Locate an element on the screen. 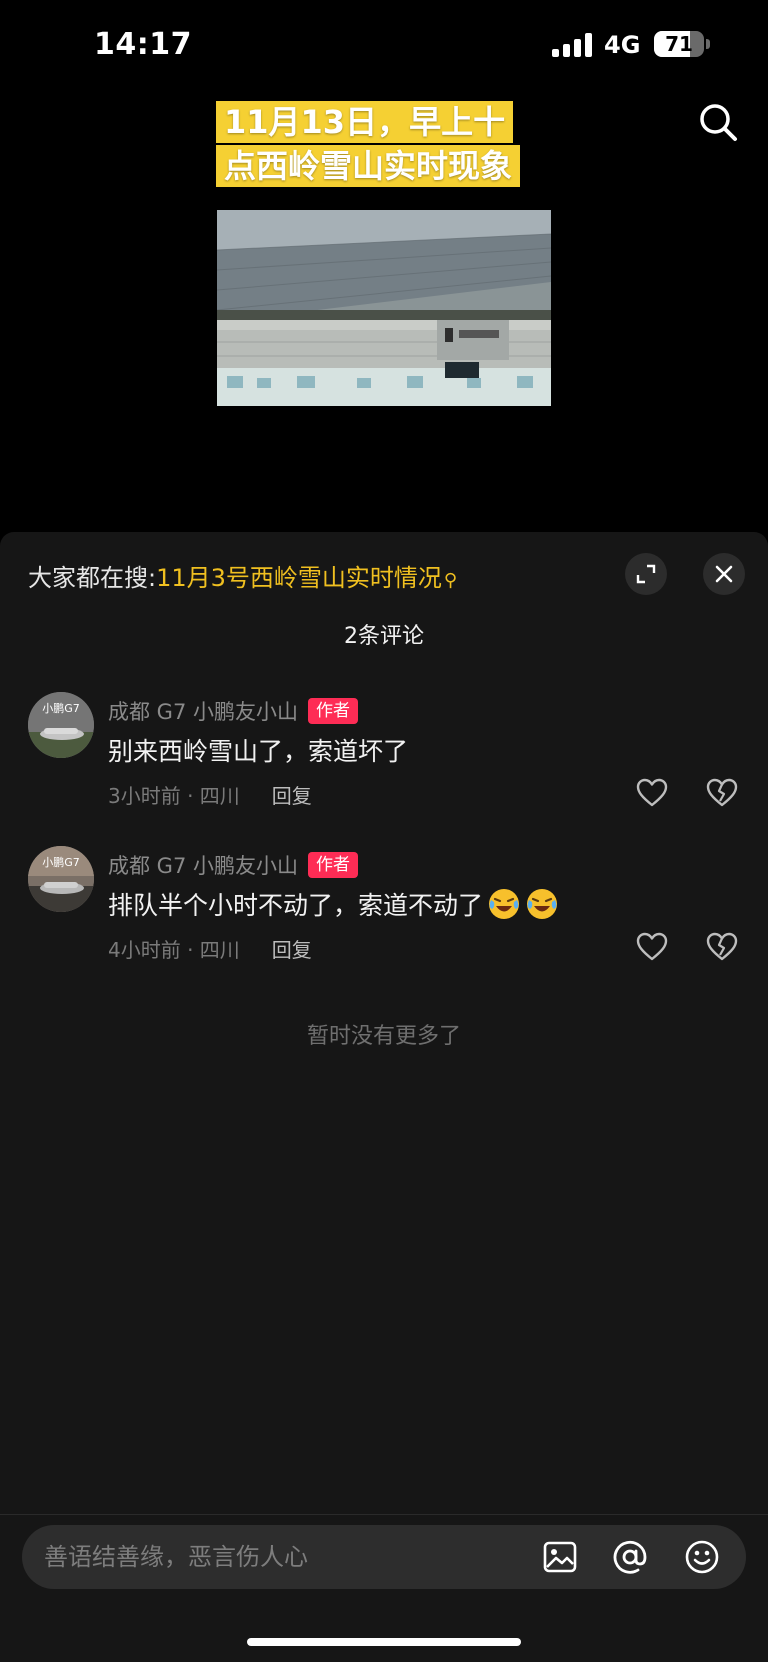  battery-level: 71 is located at coordinates (679, 44).